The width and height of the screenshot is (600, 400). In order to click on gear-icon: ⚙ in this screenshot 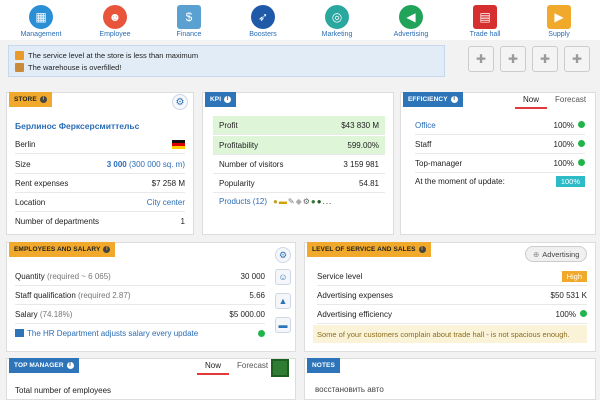, I will do `click(180, 102)`.